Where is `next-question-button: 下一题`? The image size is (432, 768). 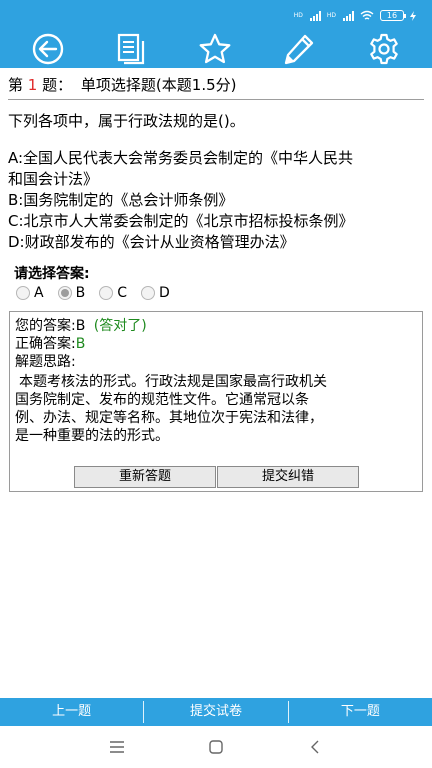
next-question-button: 下一题 is located at coordinates (360, 712).